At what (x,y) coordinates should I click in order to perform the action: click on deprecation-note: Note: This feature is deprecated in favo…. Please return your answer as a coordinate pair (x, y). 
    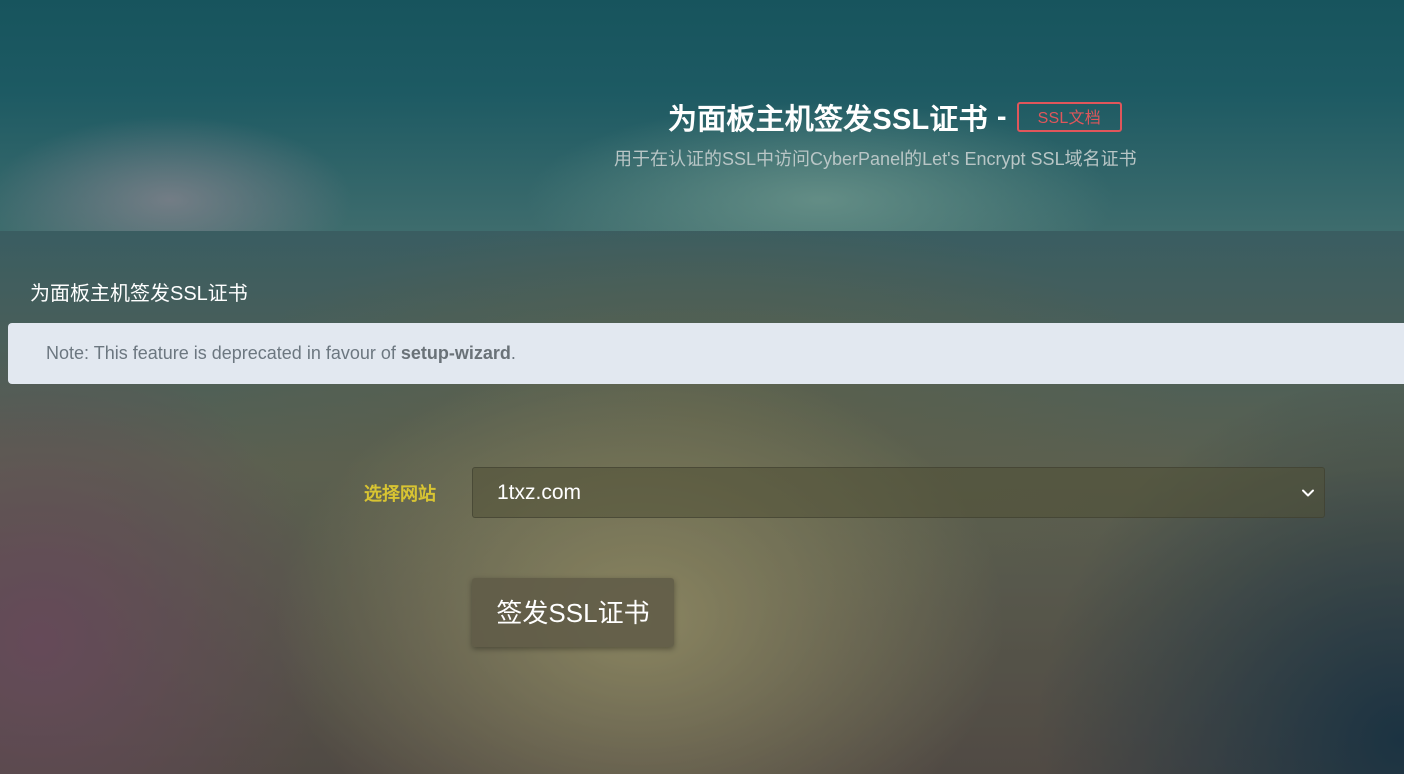
    Looking at the image, I should click on (706, 353).